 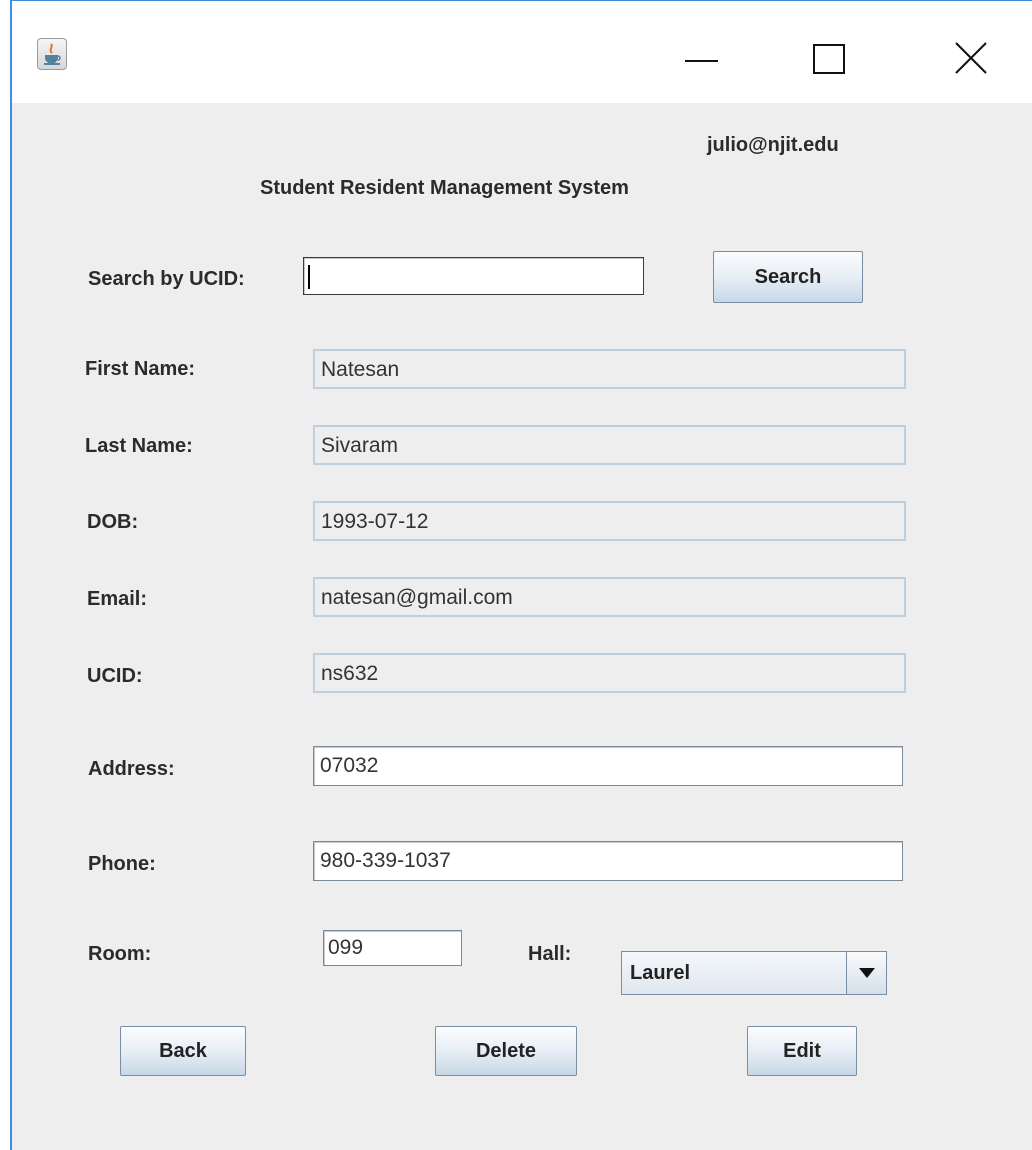 I want to click on maximize-icon, so click(x=829, y=59).